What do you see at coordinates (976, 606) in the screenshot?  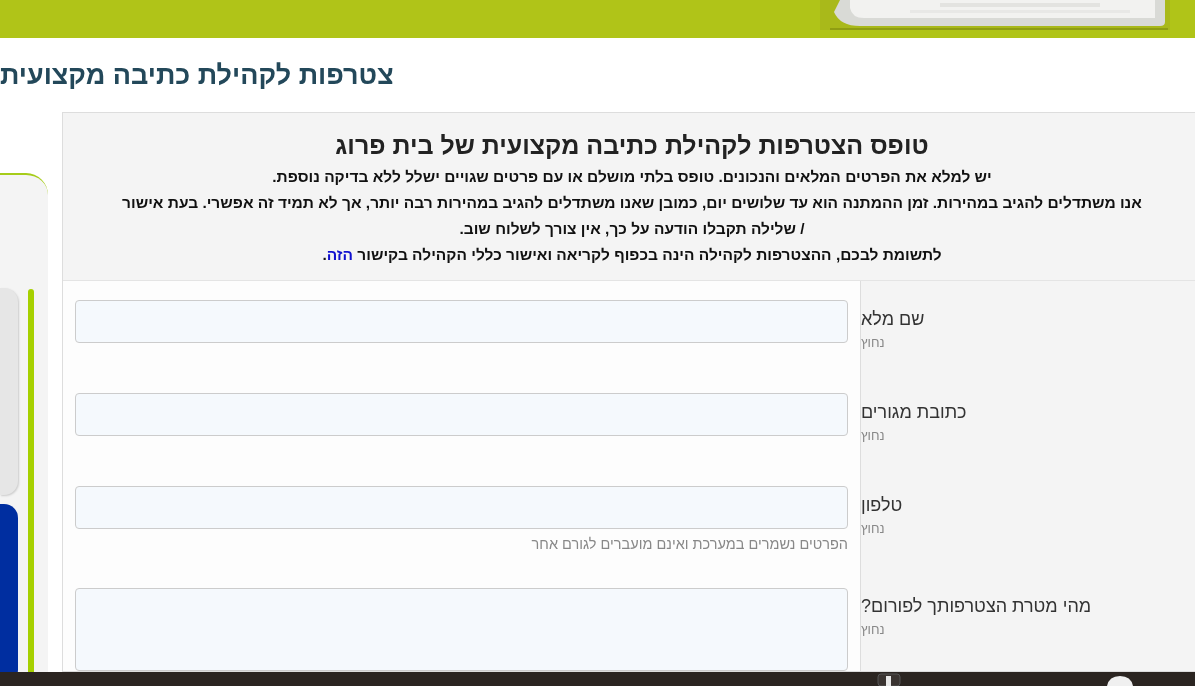 I see `field-label: מהי מטרת הצטרפותך לפורום?` at bounding box center [976, 606].